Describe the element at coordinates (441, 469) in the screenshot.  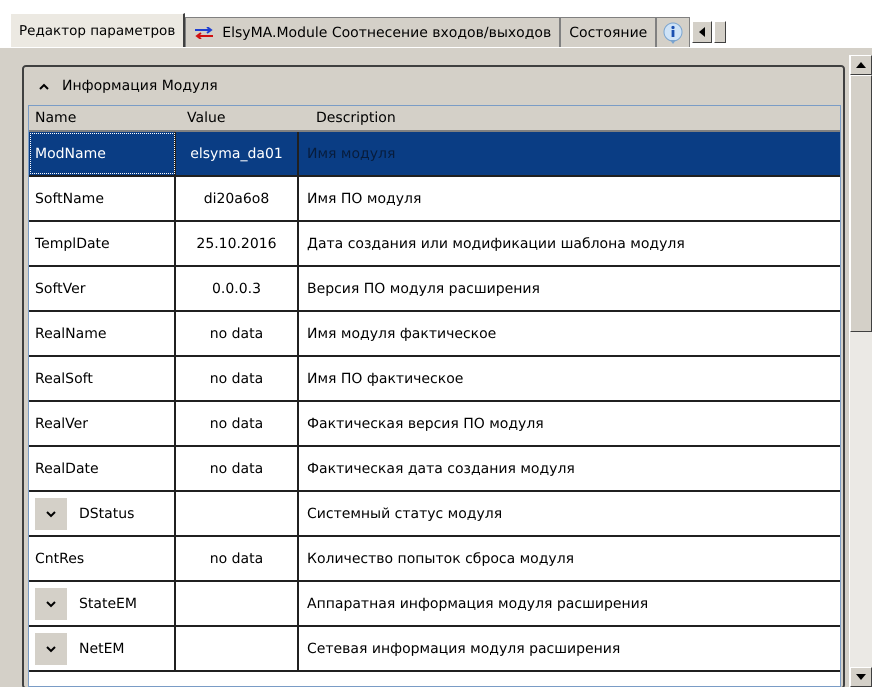
I see `description-cell-text: Фактическая дата создания модуля` at that location.